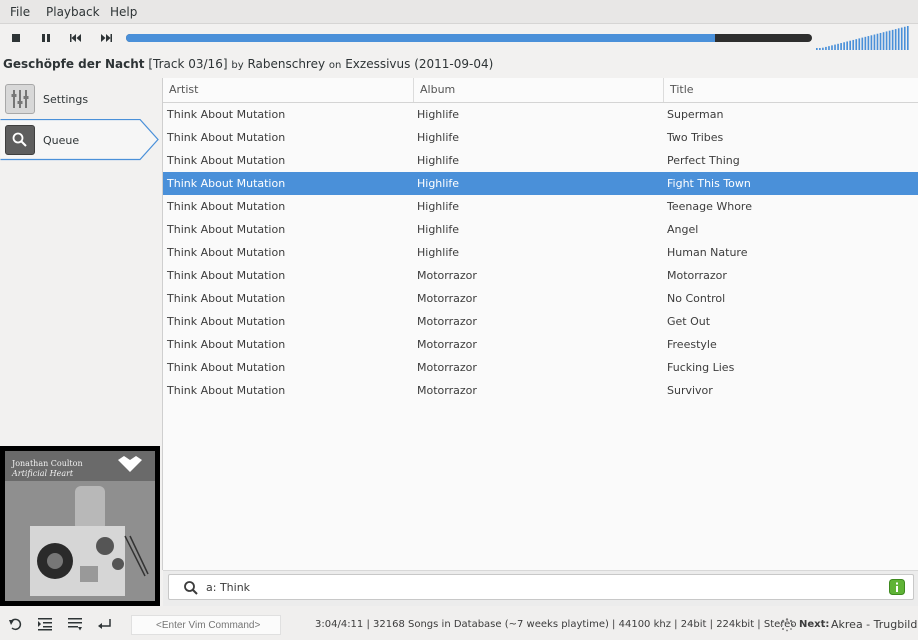 The width and height of the screenshot is (918, 640). What do you see at coordinates (540, 390) in the screenshot?
I see `table-row: Think About Mutation Motorrazor Survivor` at bounding box center [540, 390].